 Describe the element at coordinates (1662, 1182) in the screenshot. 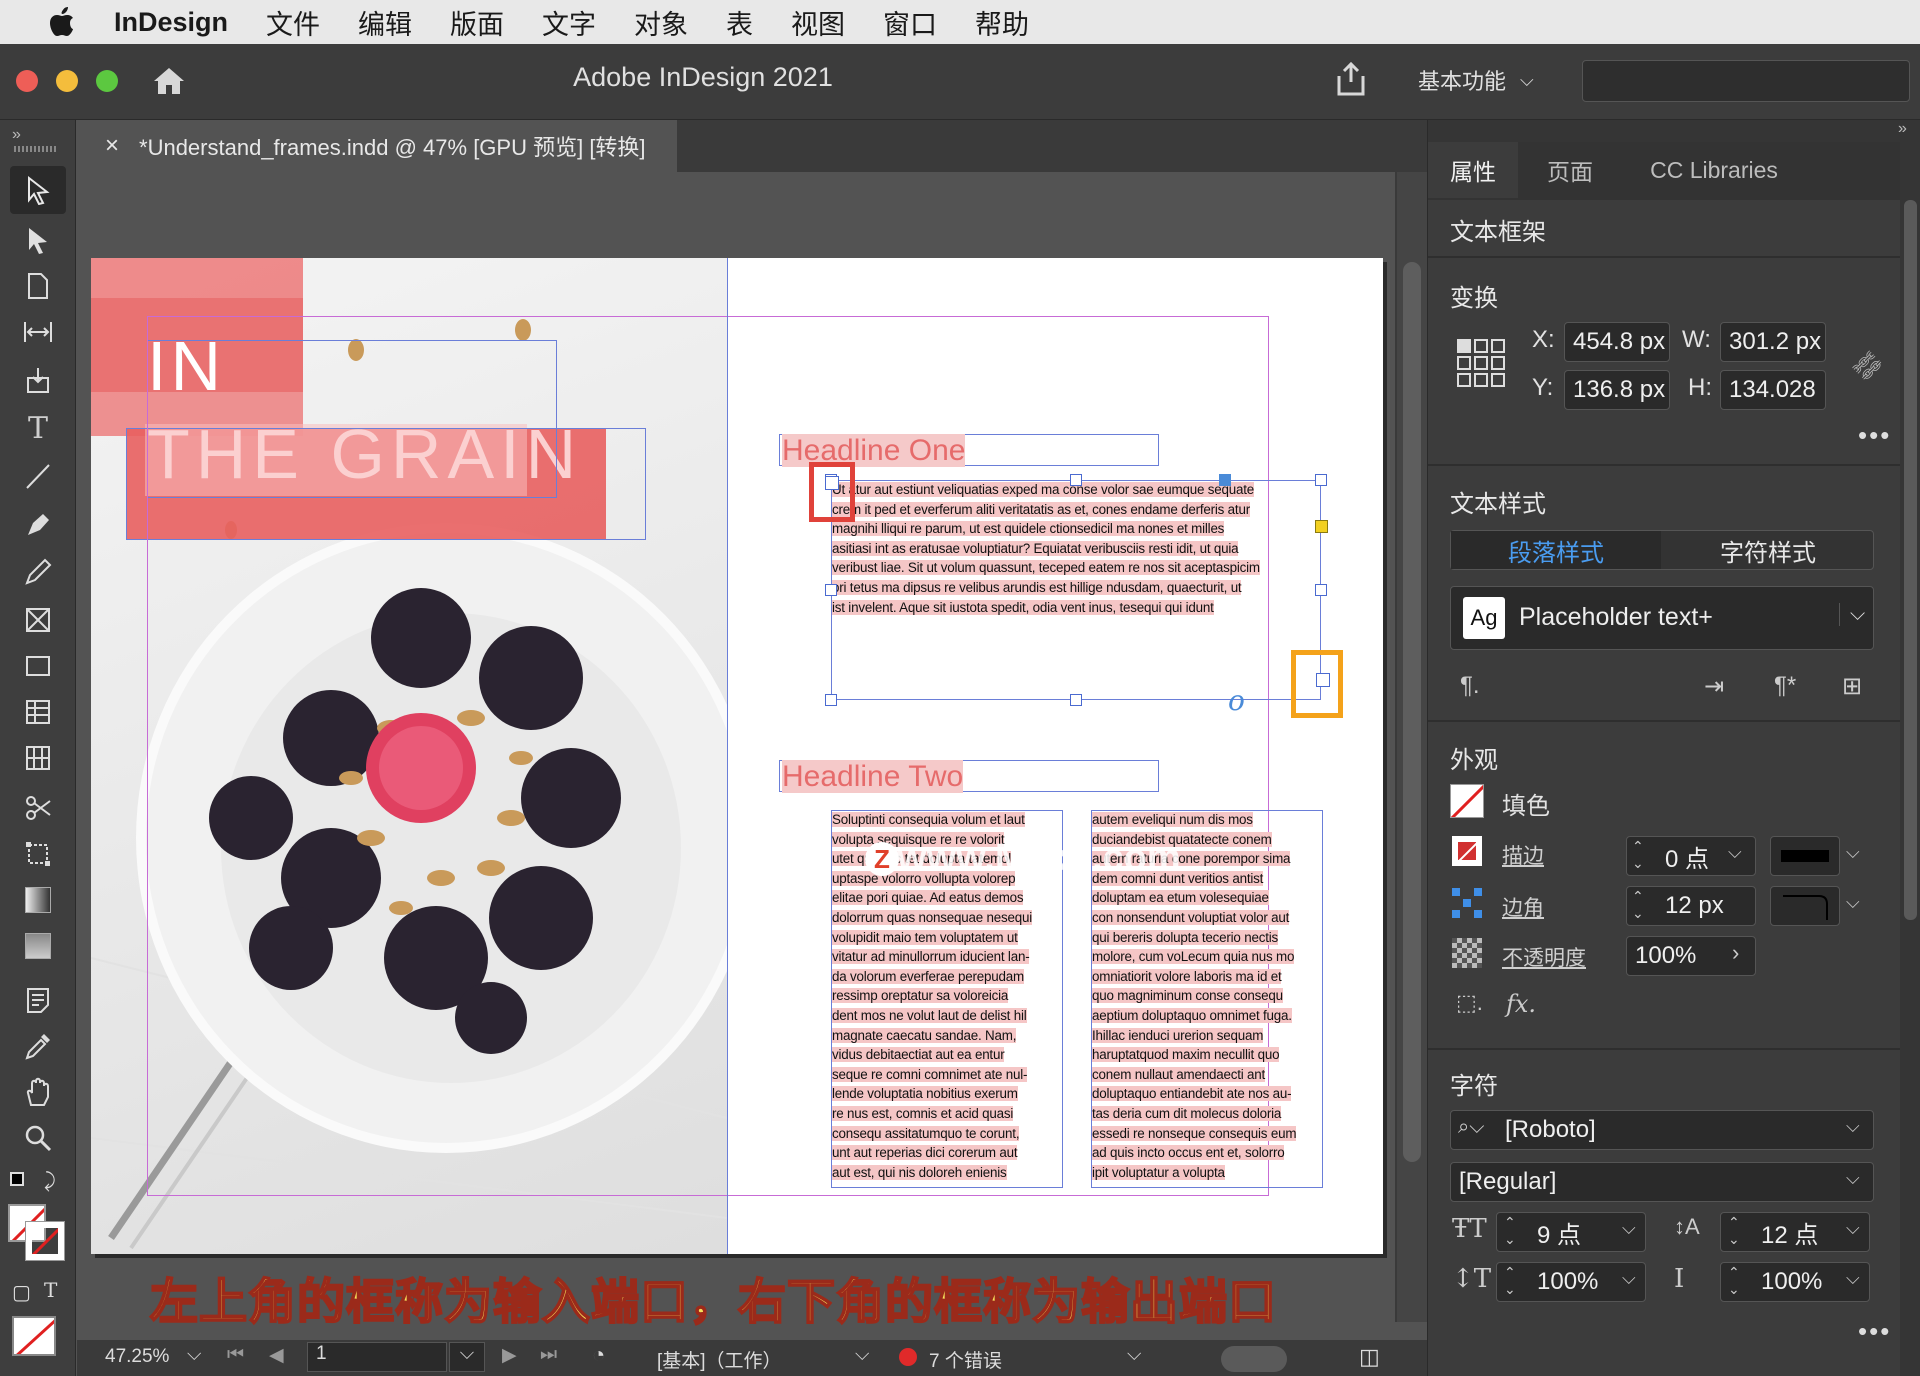

I see `font-style-dropdown: [Regular]` at that location.